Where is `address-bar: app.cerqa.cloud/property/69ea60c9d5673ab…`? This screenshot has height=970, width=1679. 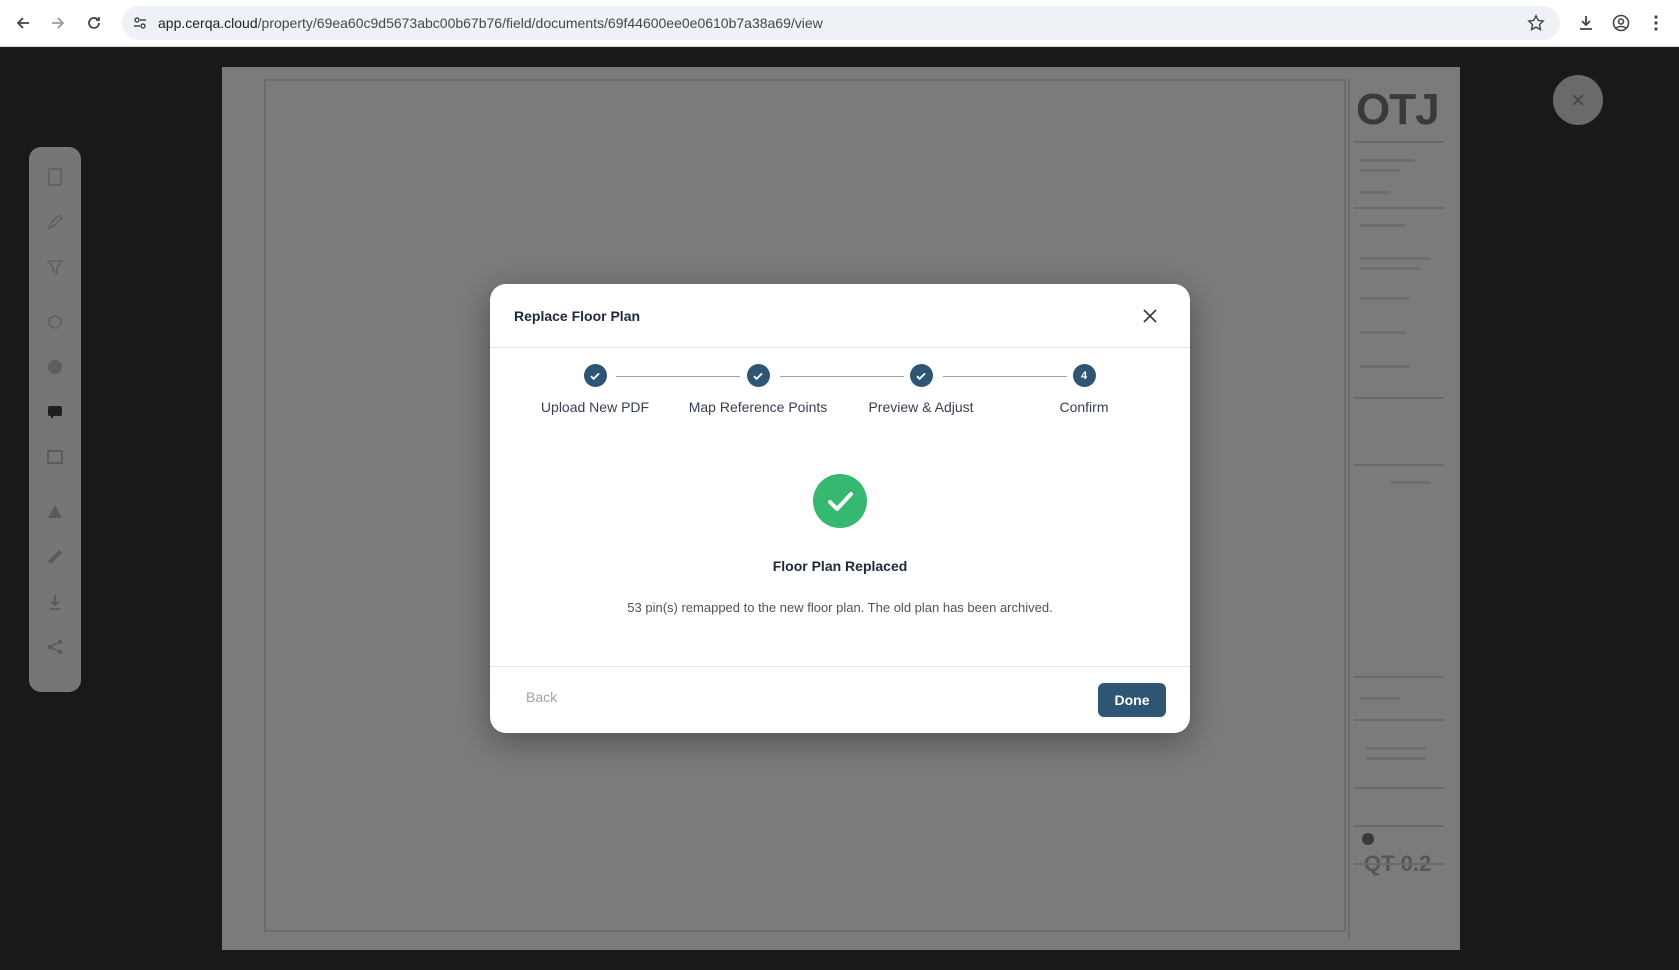
address-bar: app.cerqa.cloud/property/69ea60c9d5673ab… is located at coordinates (841, 23).